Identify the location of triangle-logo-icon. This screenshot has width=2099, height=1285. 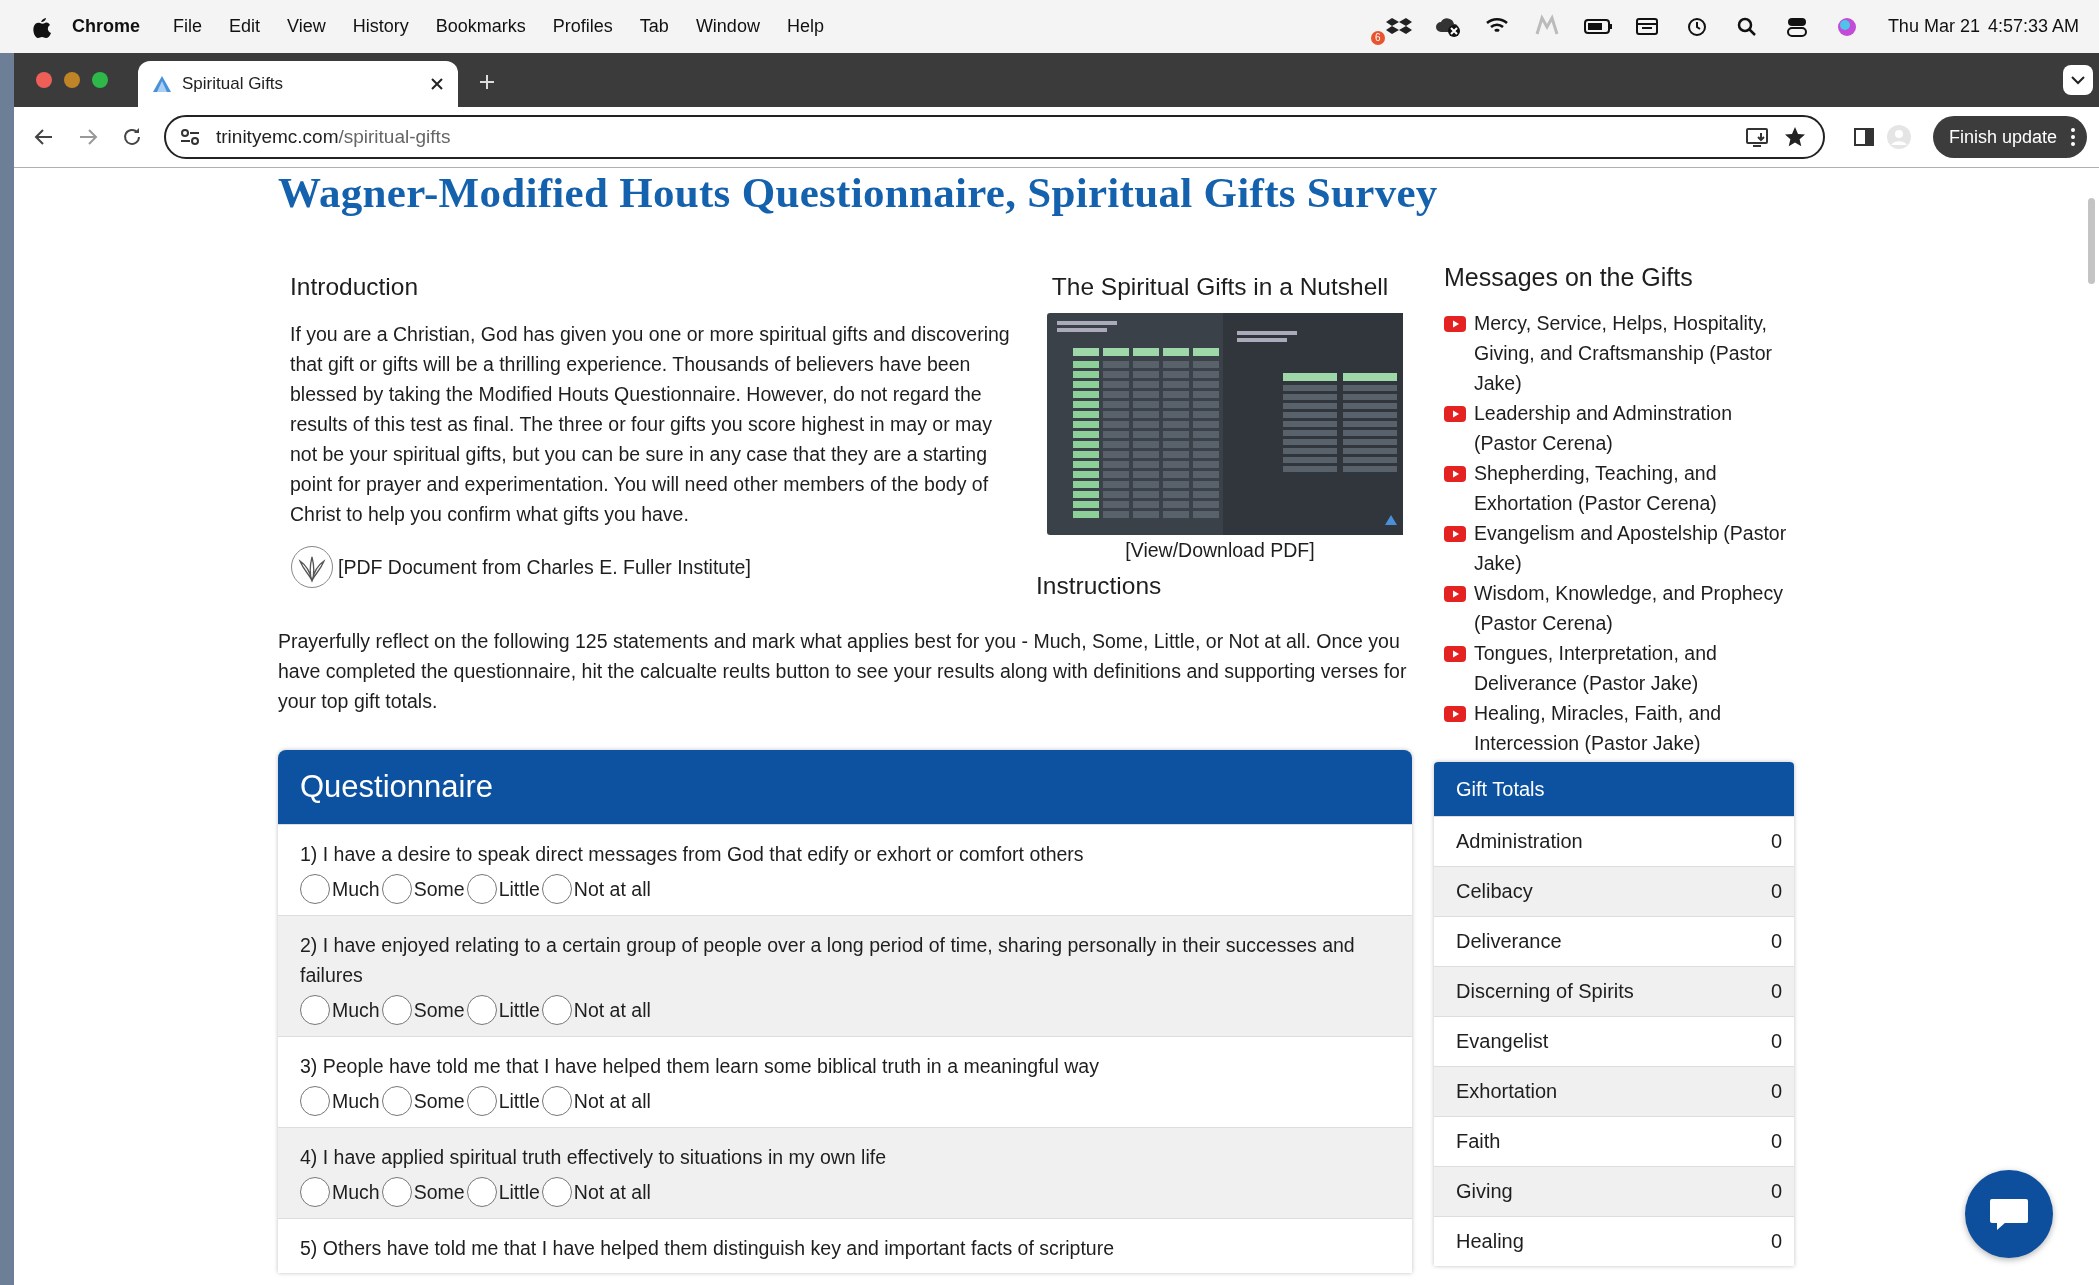
(162, 84).